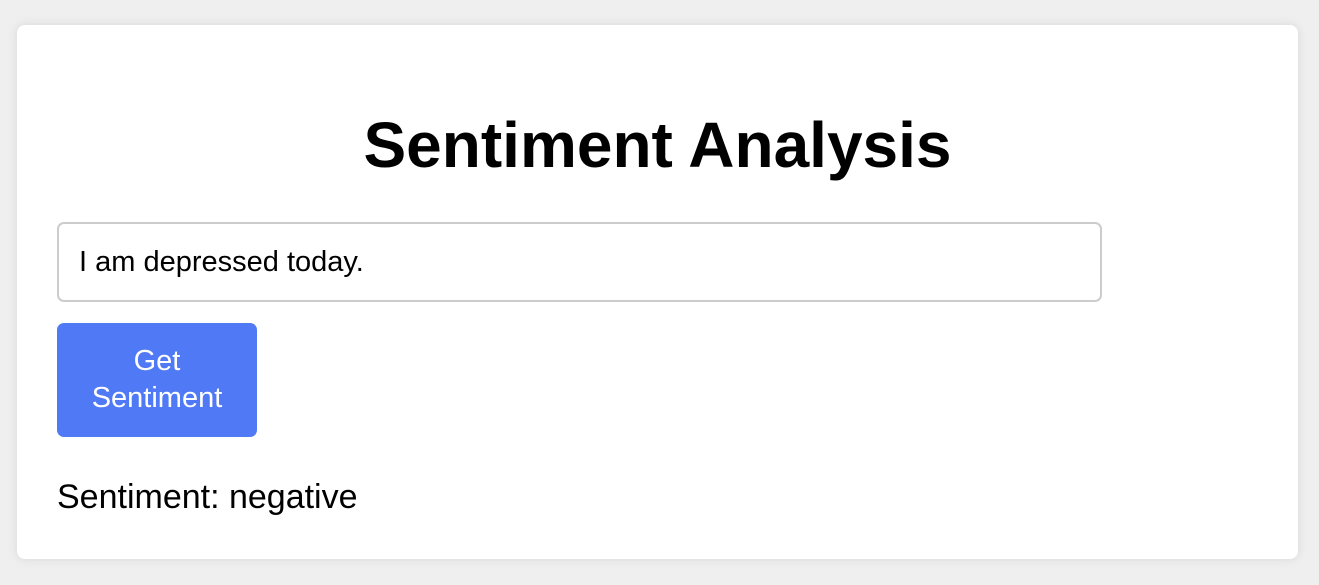 This screenshot has width=1319, height=585. What do you see at coordinates (157, 380) in the screenshot?
I see `get-sentiment-button: Get Sentiment` at bounding box center [157, 380].